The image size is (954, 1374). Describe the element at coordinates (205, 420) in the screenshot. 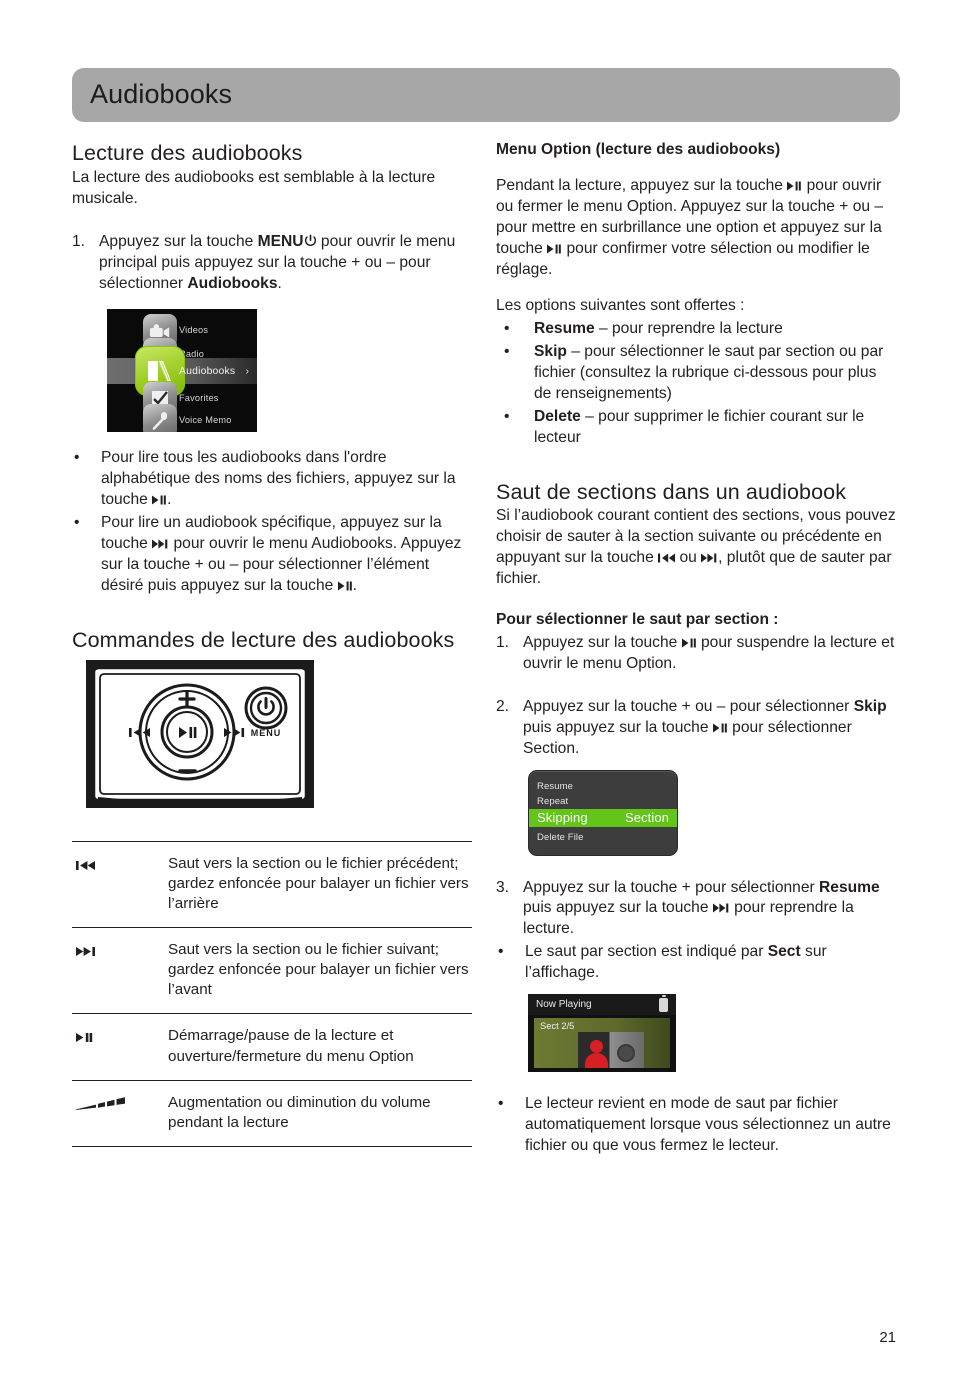

I see `menu-item-label: Voice Memo` at that location.